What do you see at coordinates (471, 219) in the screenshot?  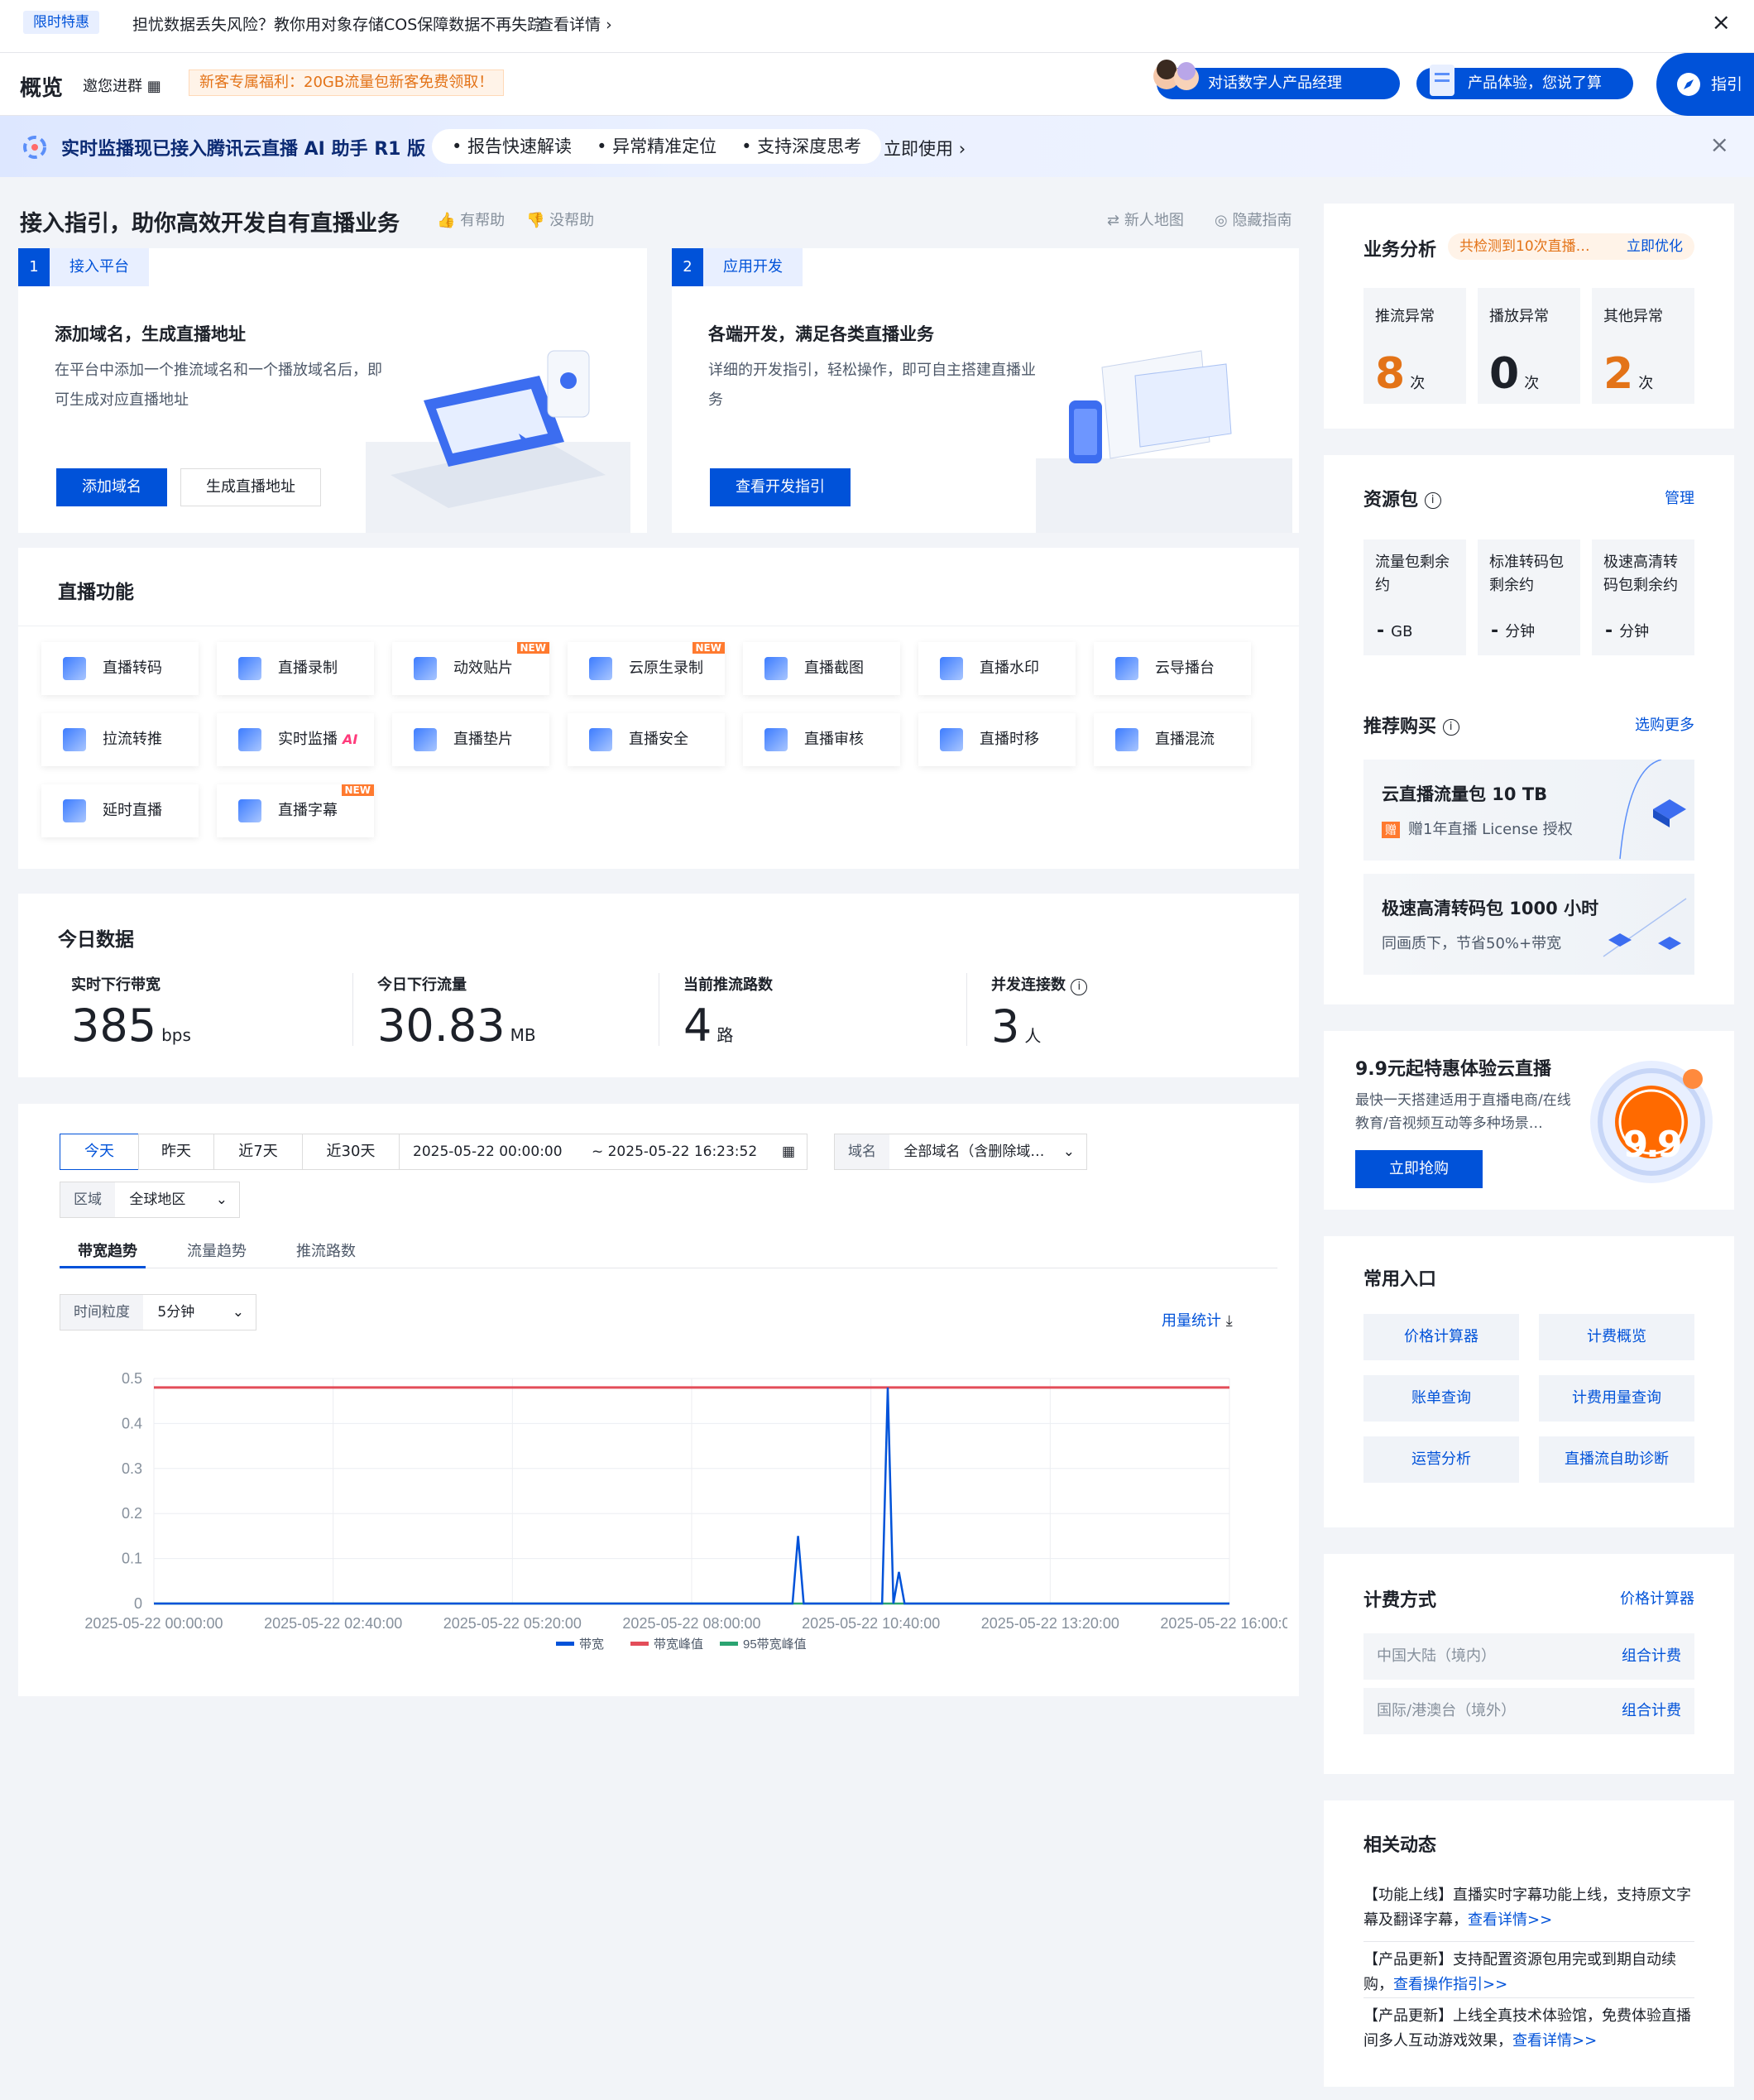 I see `helpful-button: 👍 有帮助` at bounding box center [471, 219].